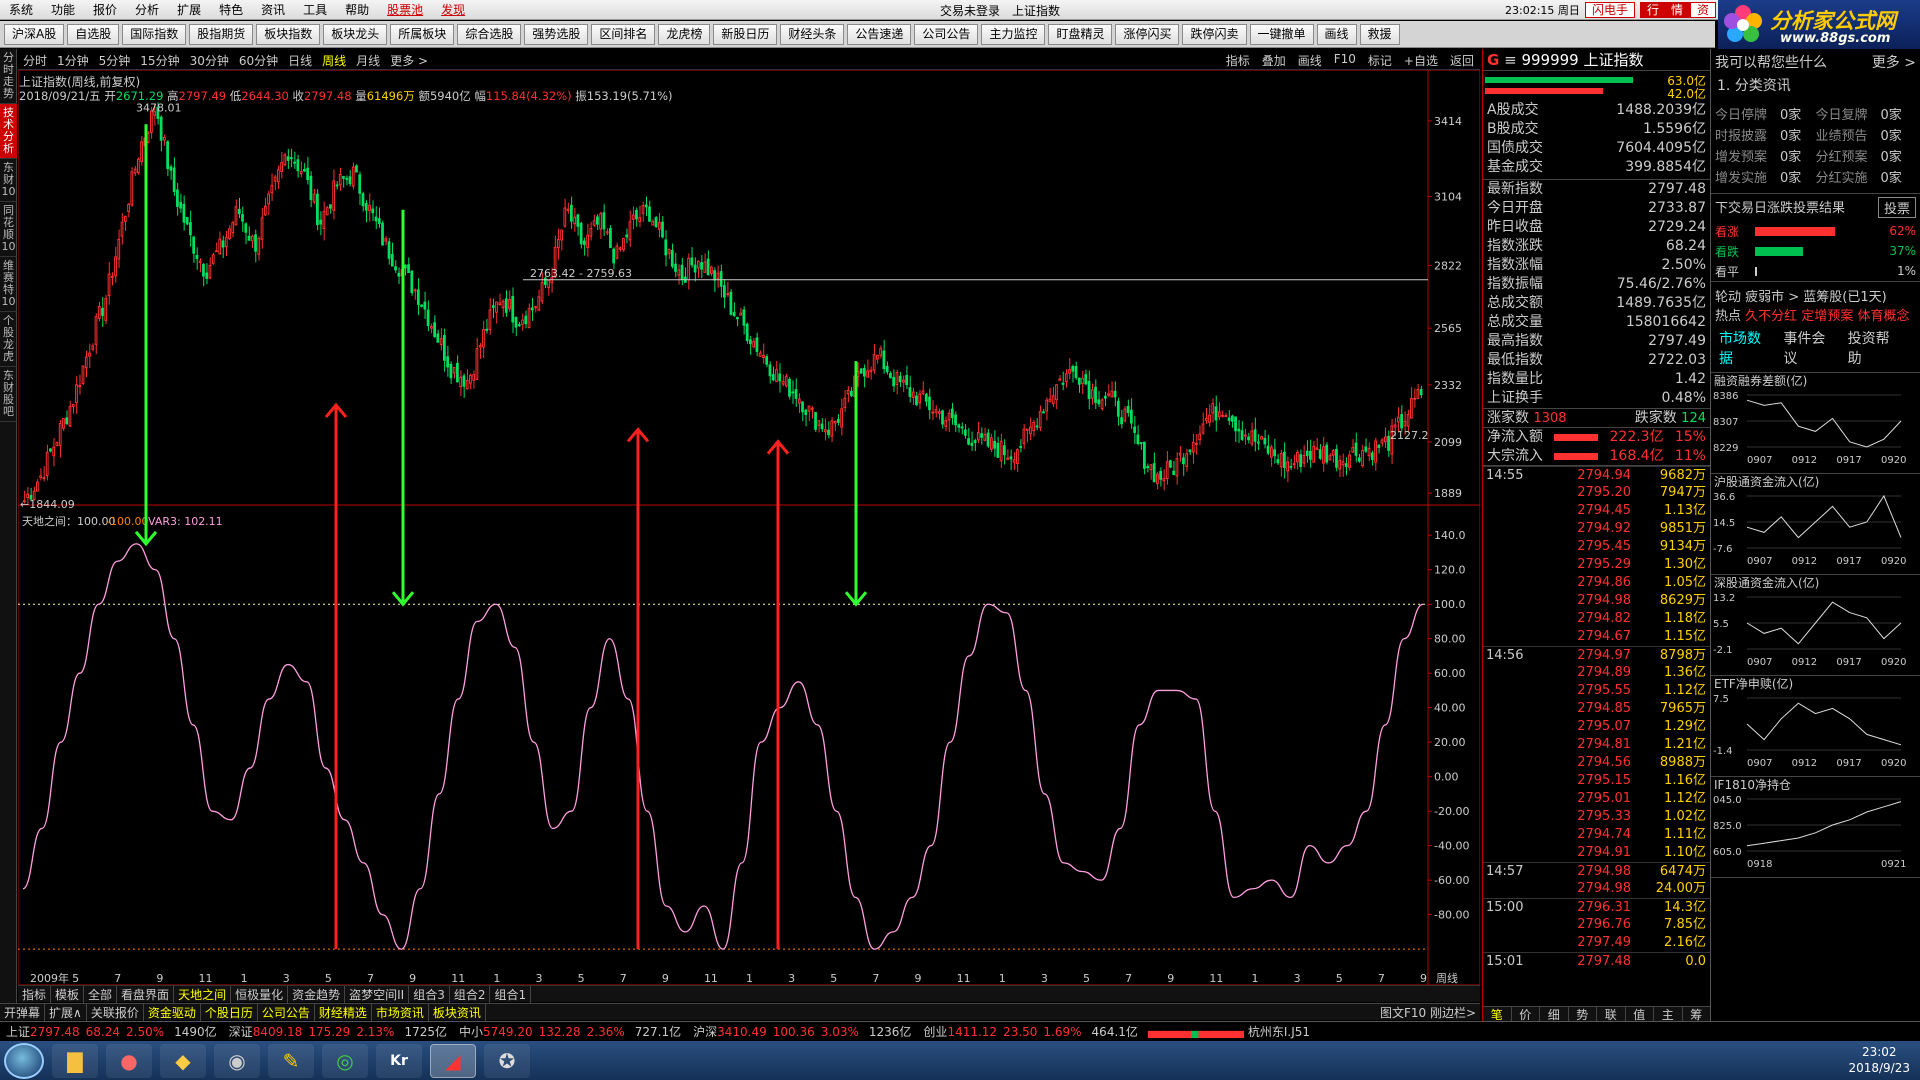  I want to click on indicator-tab: 组合3, so click(429, 994).